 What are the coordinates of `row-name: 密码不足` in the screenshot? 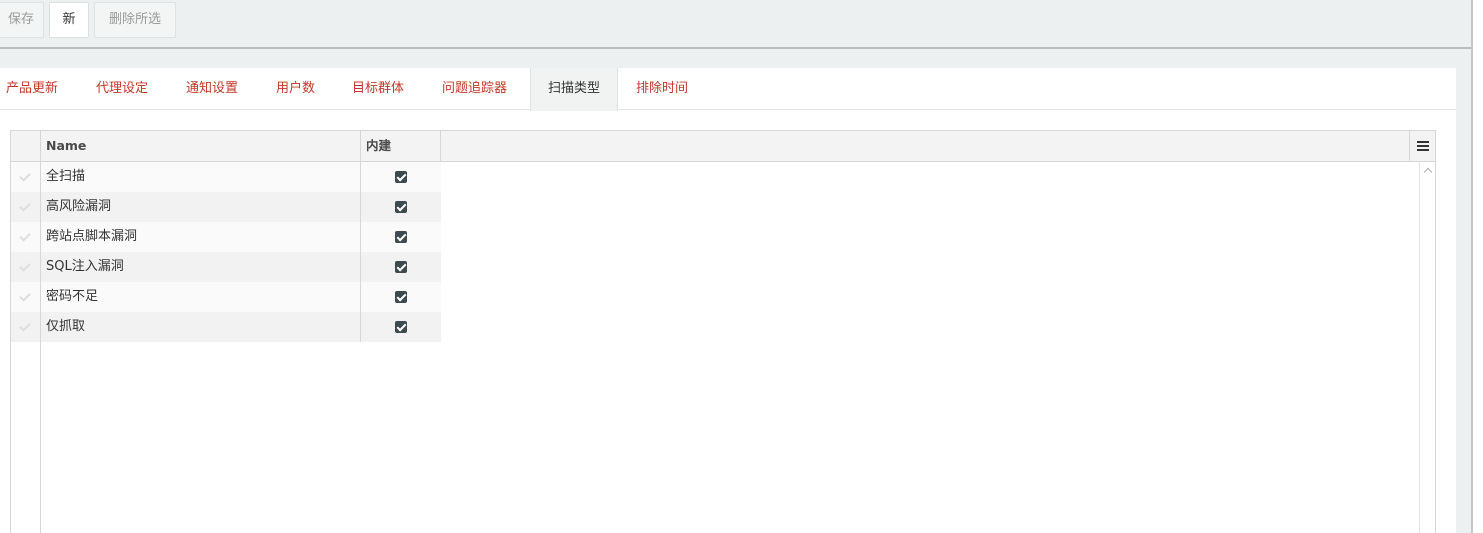 It's located at (201, 297).